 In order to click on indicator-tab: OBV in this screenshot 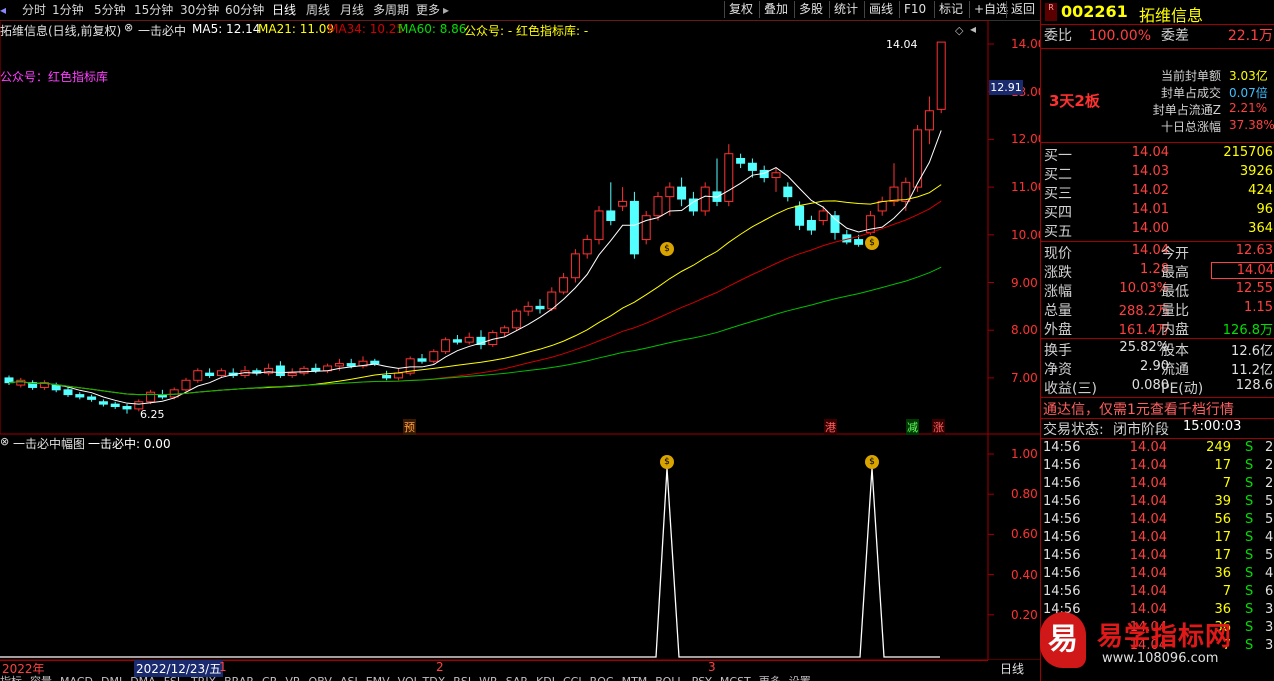, I will do `click(320, 678)`.